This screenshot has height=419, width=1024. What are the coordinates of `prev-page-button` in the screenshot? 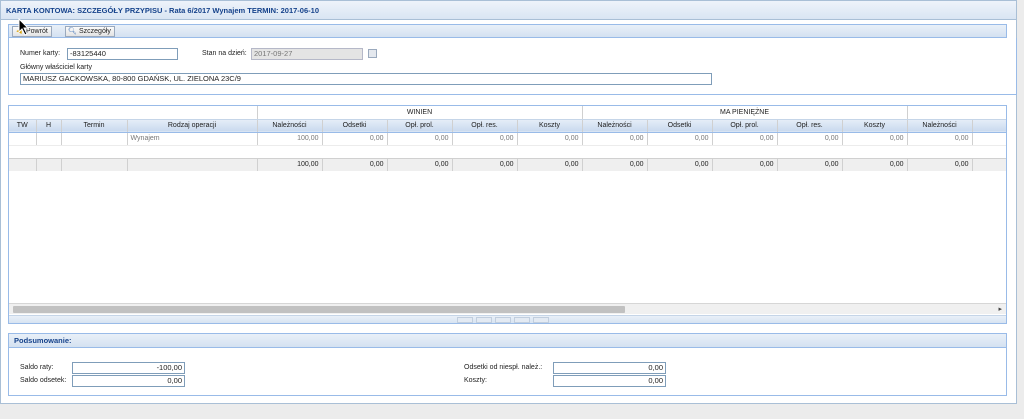 It's located at (484, 320).